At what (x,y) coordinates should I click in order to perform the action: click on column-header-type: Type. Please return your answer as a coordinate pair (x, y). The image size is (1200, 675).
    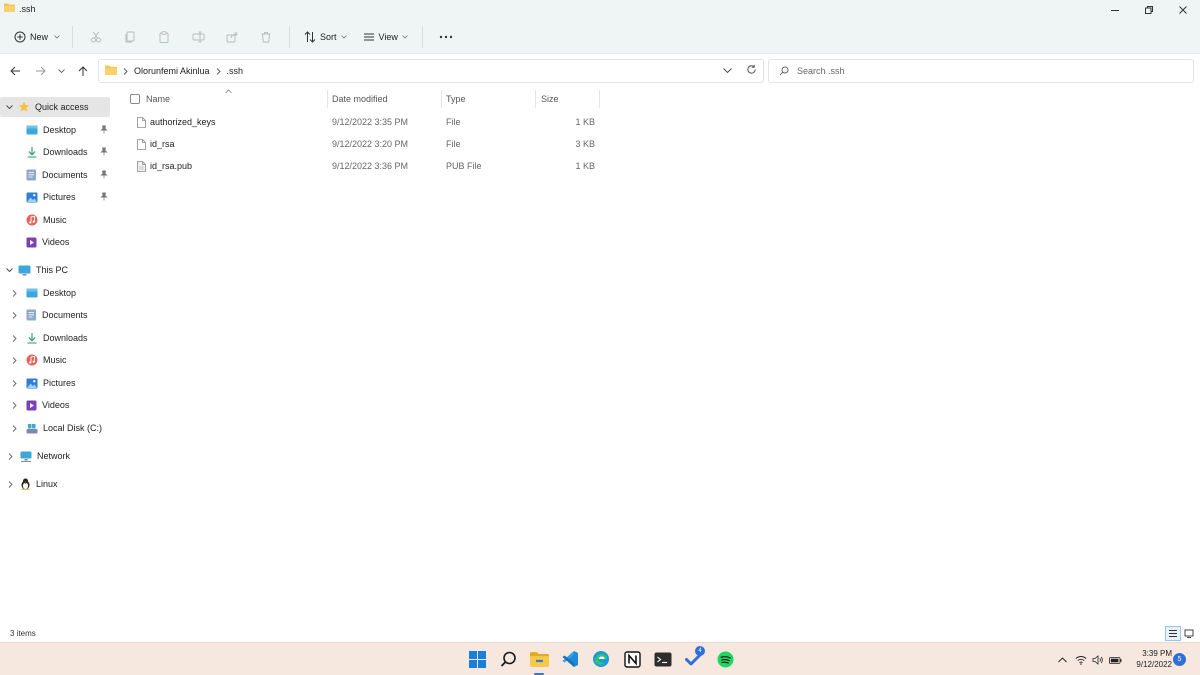
    Looking at the image, I should click on (456, 99).